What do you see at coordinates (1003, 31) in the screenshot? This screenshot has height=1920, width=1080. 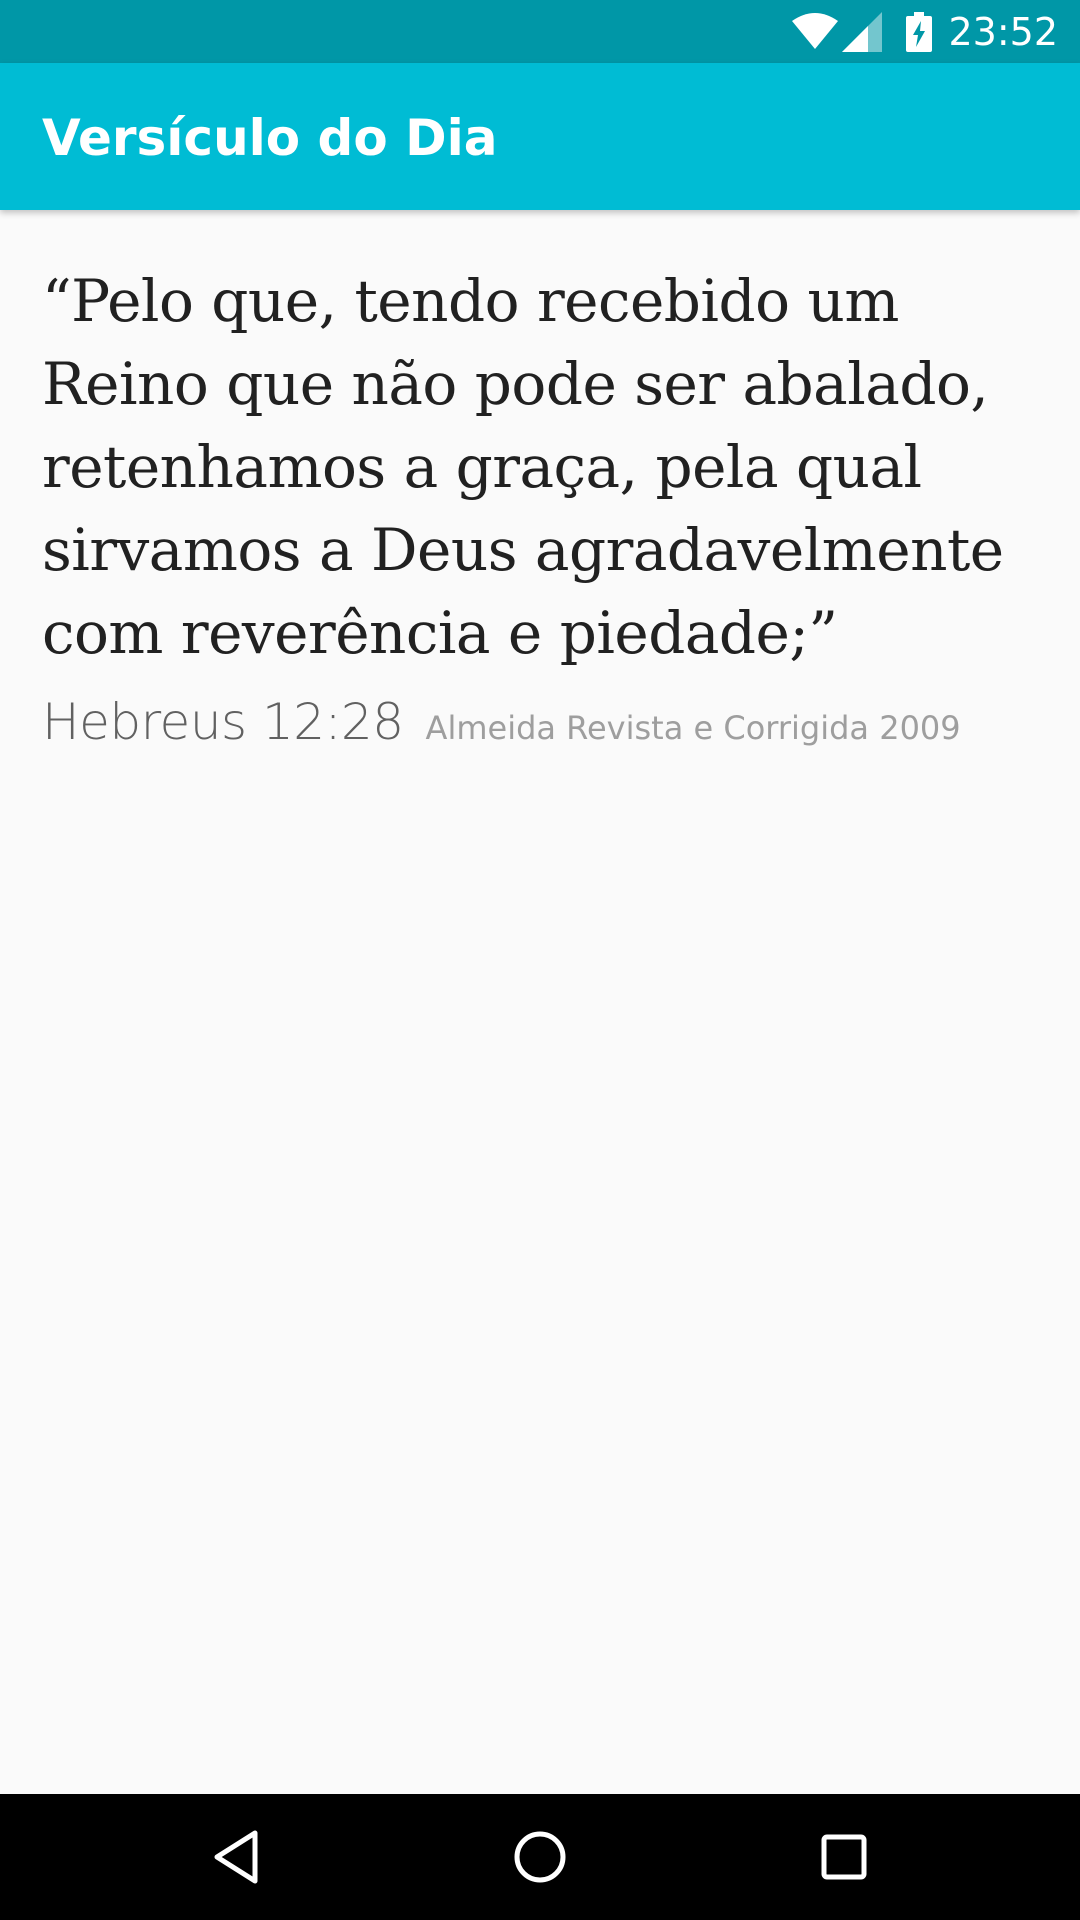 I see `status-time: 23:52` at bounding box center [1003, 31].